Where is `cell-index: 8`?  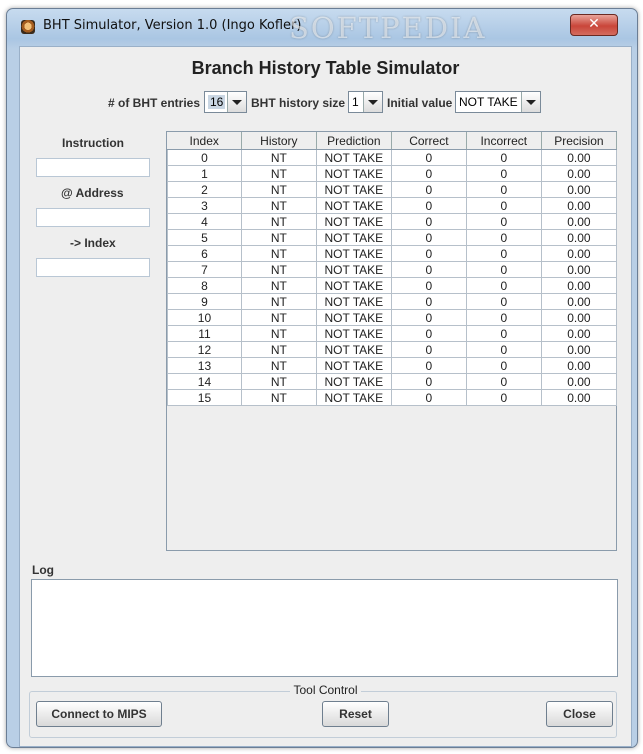 cell-index: 8 is located at coordinates (204, 285).